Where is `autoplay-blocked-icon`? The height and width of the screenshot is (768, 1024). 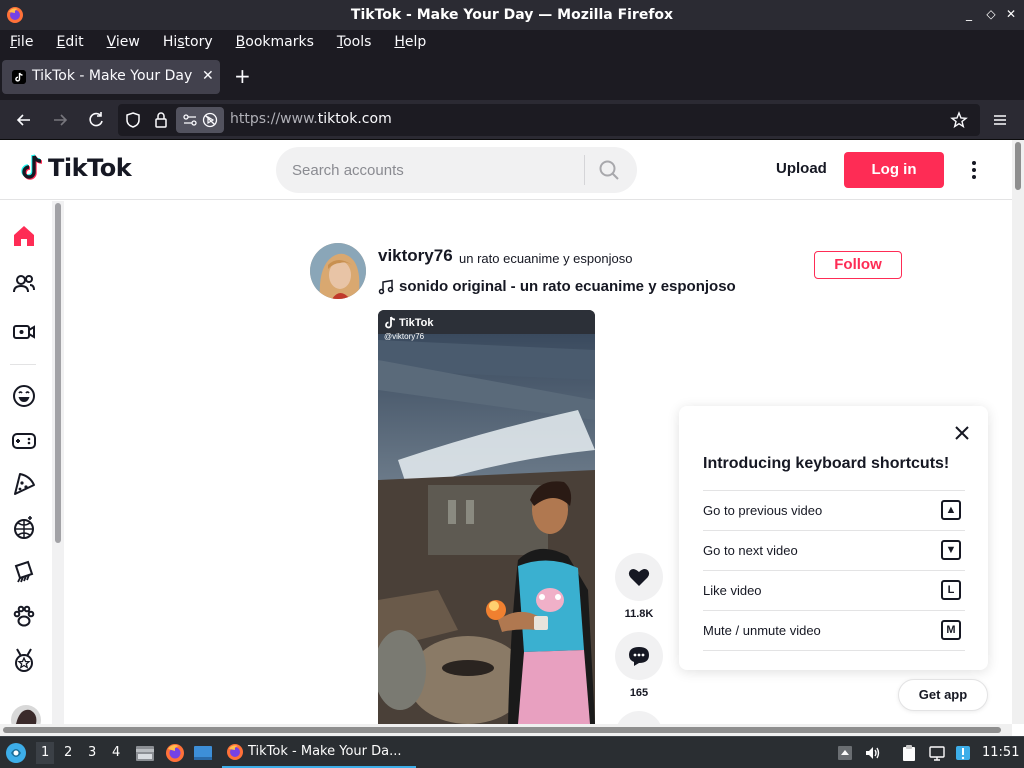
autoplay-blocked-icon is located at coordinates (210, 120).